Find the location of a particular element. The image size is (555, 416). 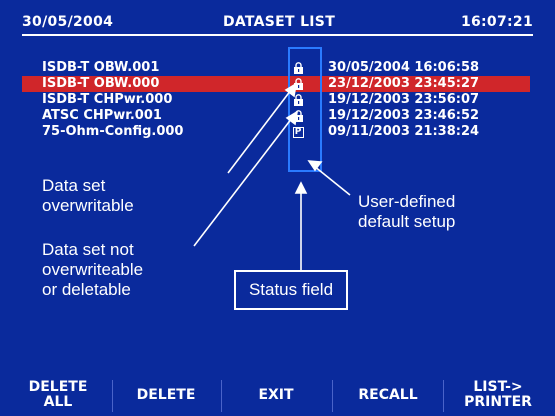

arrow-to-p-status is located at coordinates (329, 178).